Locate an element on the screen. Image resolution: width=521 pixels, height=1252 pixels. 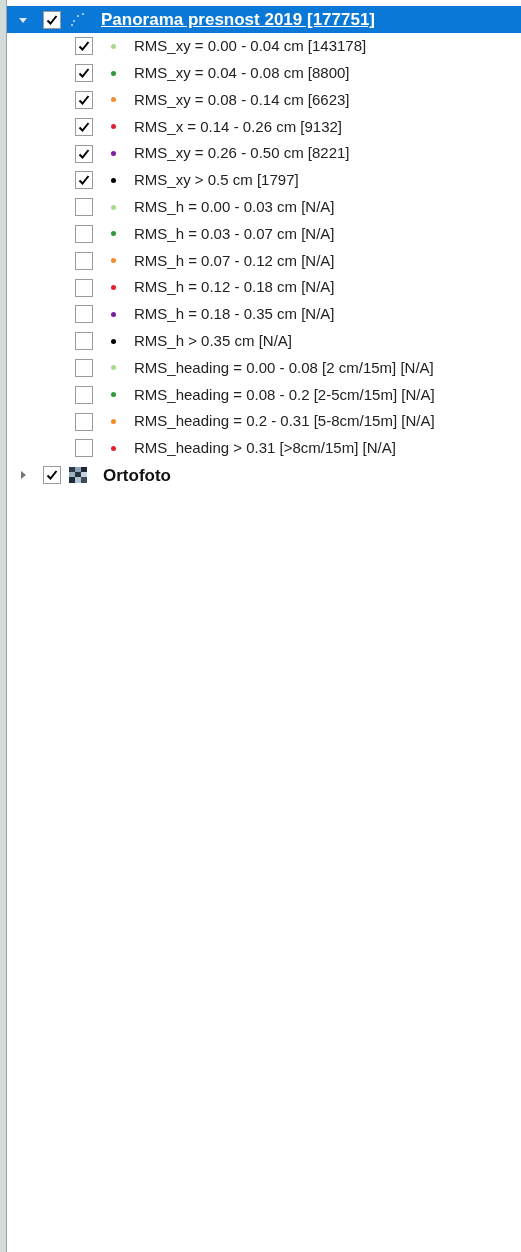
layer-name: Ortofoto is located at coordinates (137, 475).